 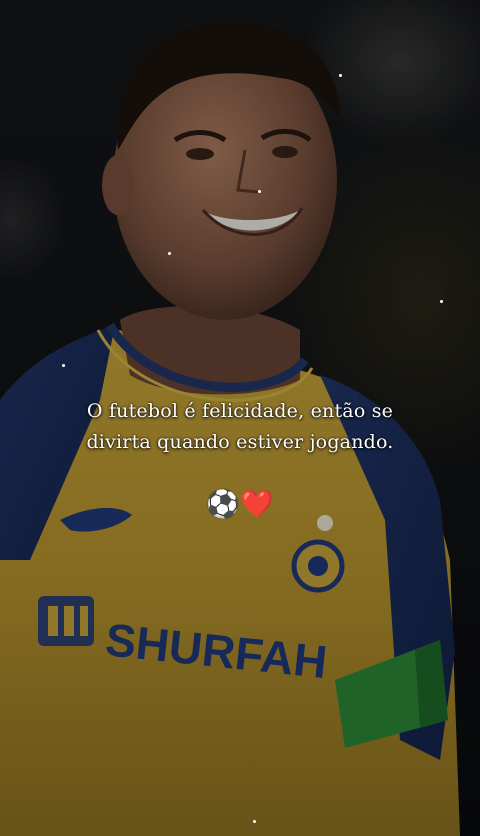 I want to click on heart-icon: ❤️, so click(x=257, y=504).